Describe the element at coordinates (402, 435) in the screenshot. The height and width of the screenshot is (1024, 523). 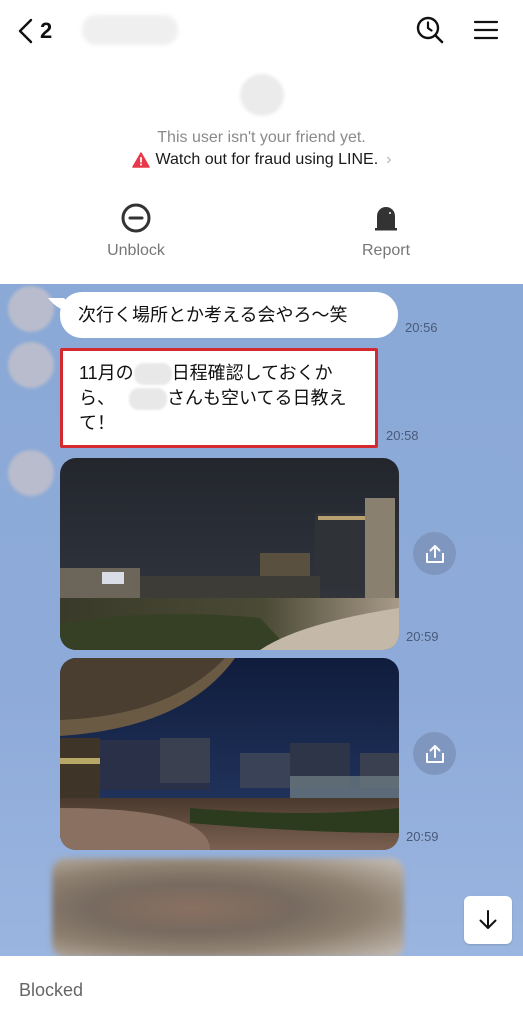
I see `message-time: 20:58` at that location.